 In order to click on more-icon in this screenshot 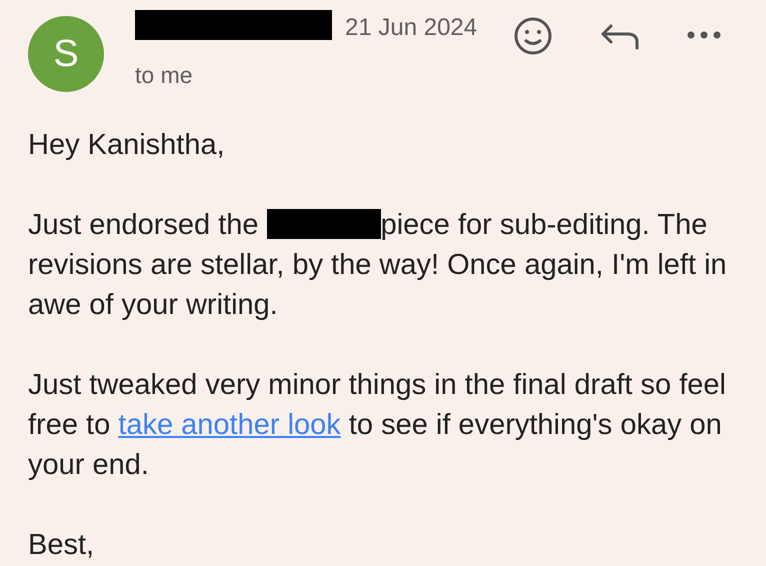, I will do `click(704, 35)`.